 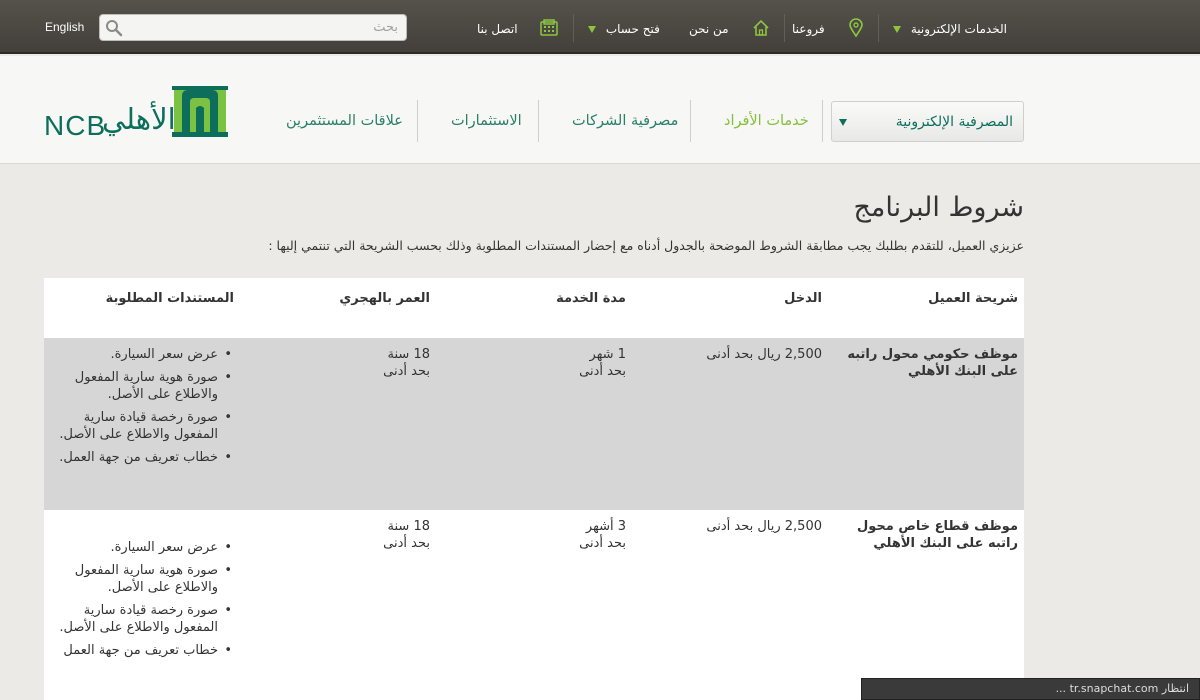 What do you see at coordinates (602, 535) in the screenshot?
I see `cell-service: 3 أشهر بحد أدنى` at bounding box center [602, 535].